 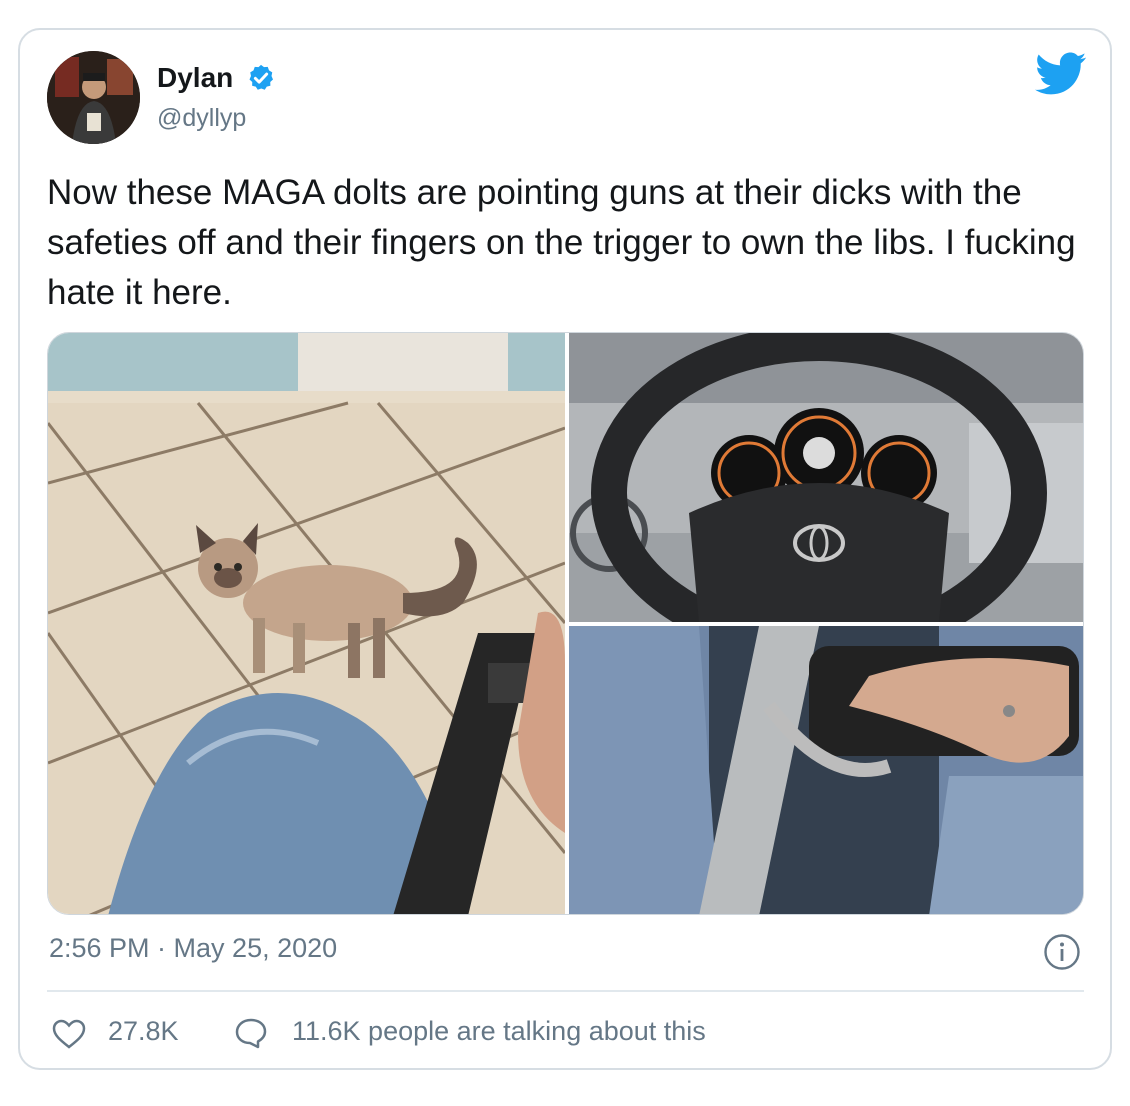 What do you see at coordinates (826, 770) in the screenshot?
I see `silver-pistol-photo` at bounding box center [826, 770].